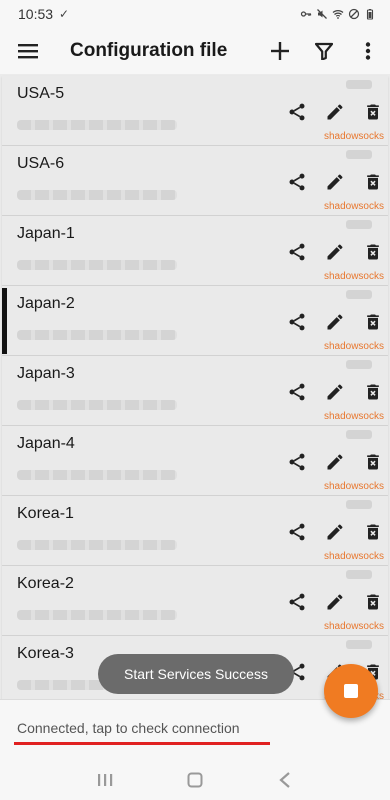 The image size is (390, 800). Describe the element at coordinates (195, 321) in the screenshot. I see `server-item: Japan-2 shadowsocks` at that location.